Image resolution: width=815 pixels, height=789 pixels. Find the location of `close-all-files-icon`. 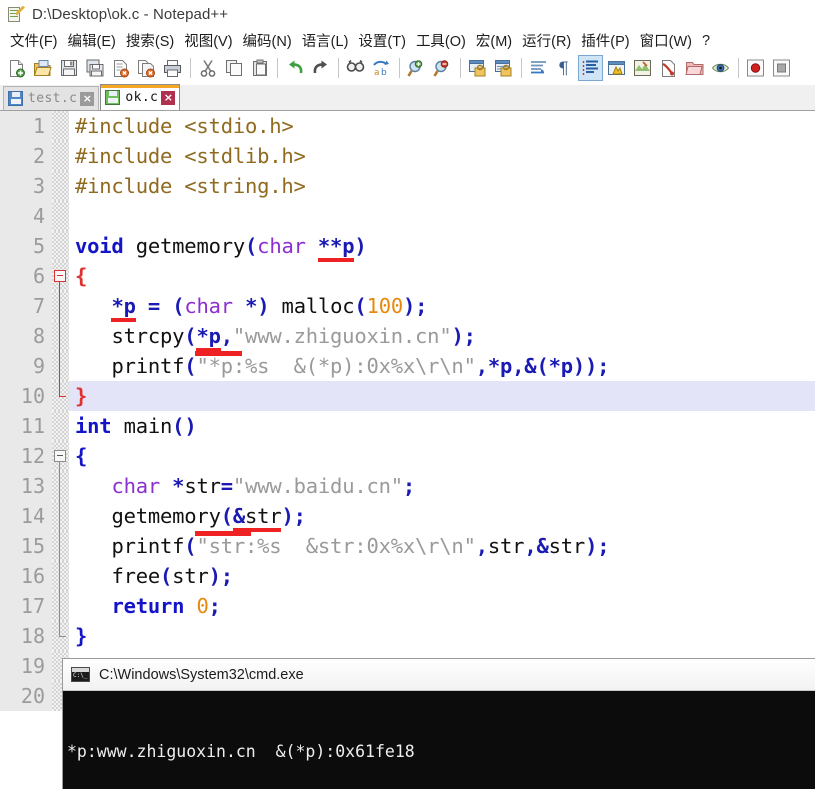

close-all-files-icon is located at coordinates (146, 68).